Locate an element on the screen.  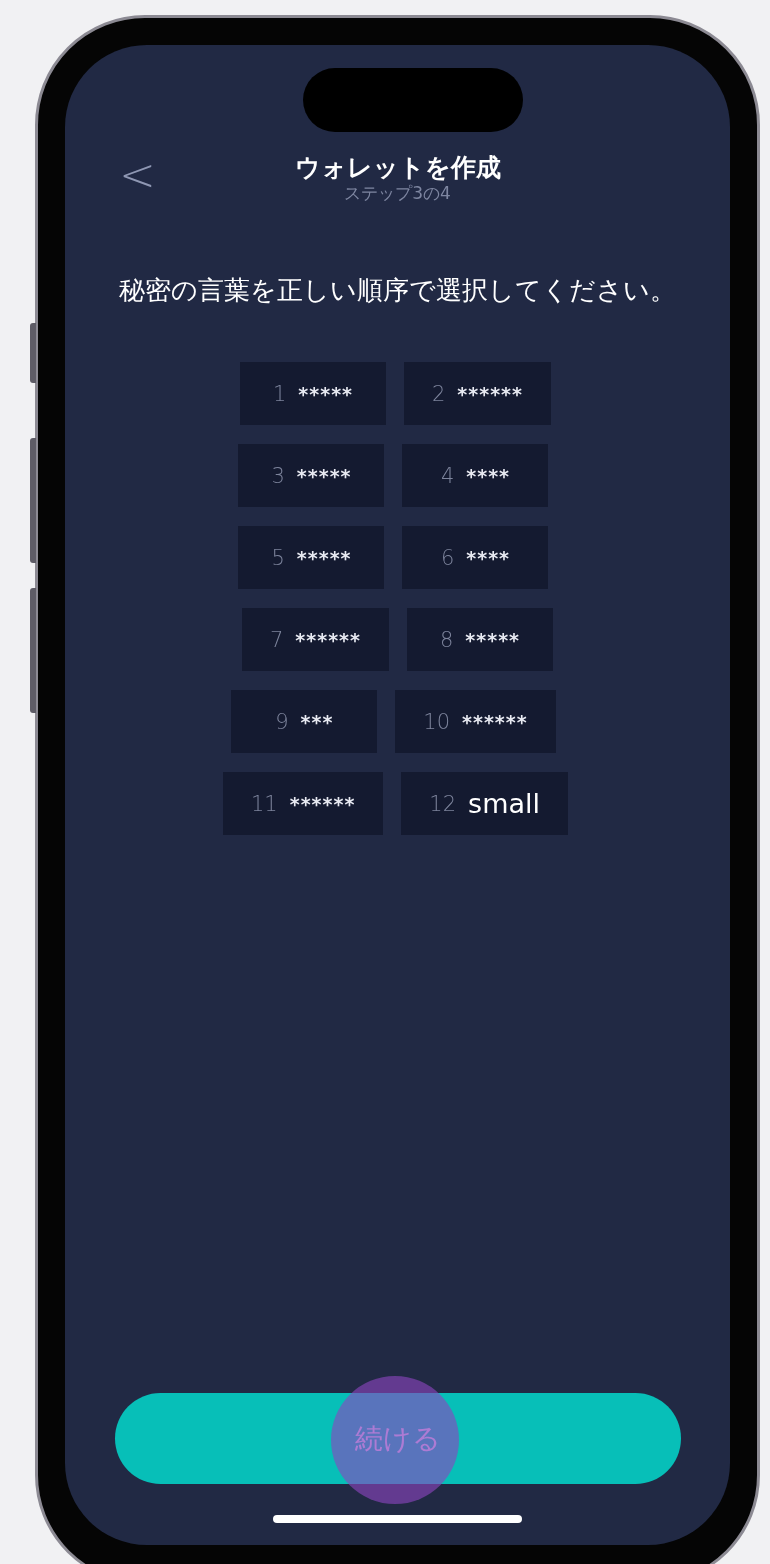
word-chip: 7 ****** is located at coordinates (315, 639).